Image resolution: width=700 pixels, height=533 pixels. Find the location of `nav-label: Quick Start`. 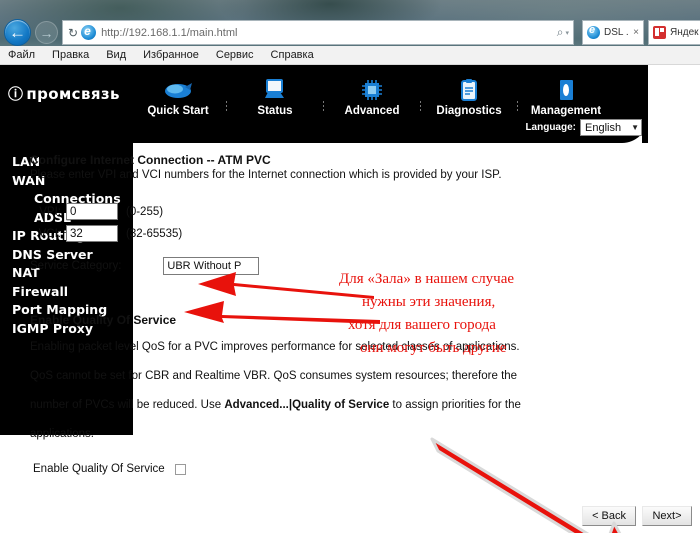

nav-label: Quick Start is located at coordinates (178, 111).